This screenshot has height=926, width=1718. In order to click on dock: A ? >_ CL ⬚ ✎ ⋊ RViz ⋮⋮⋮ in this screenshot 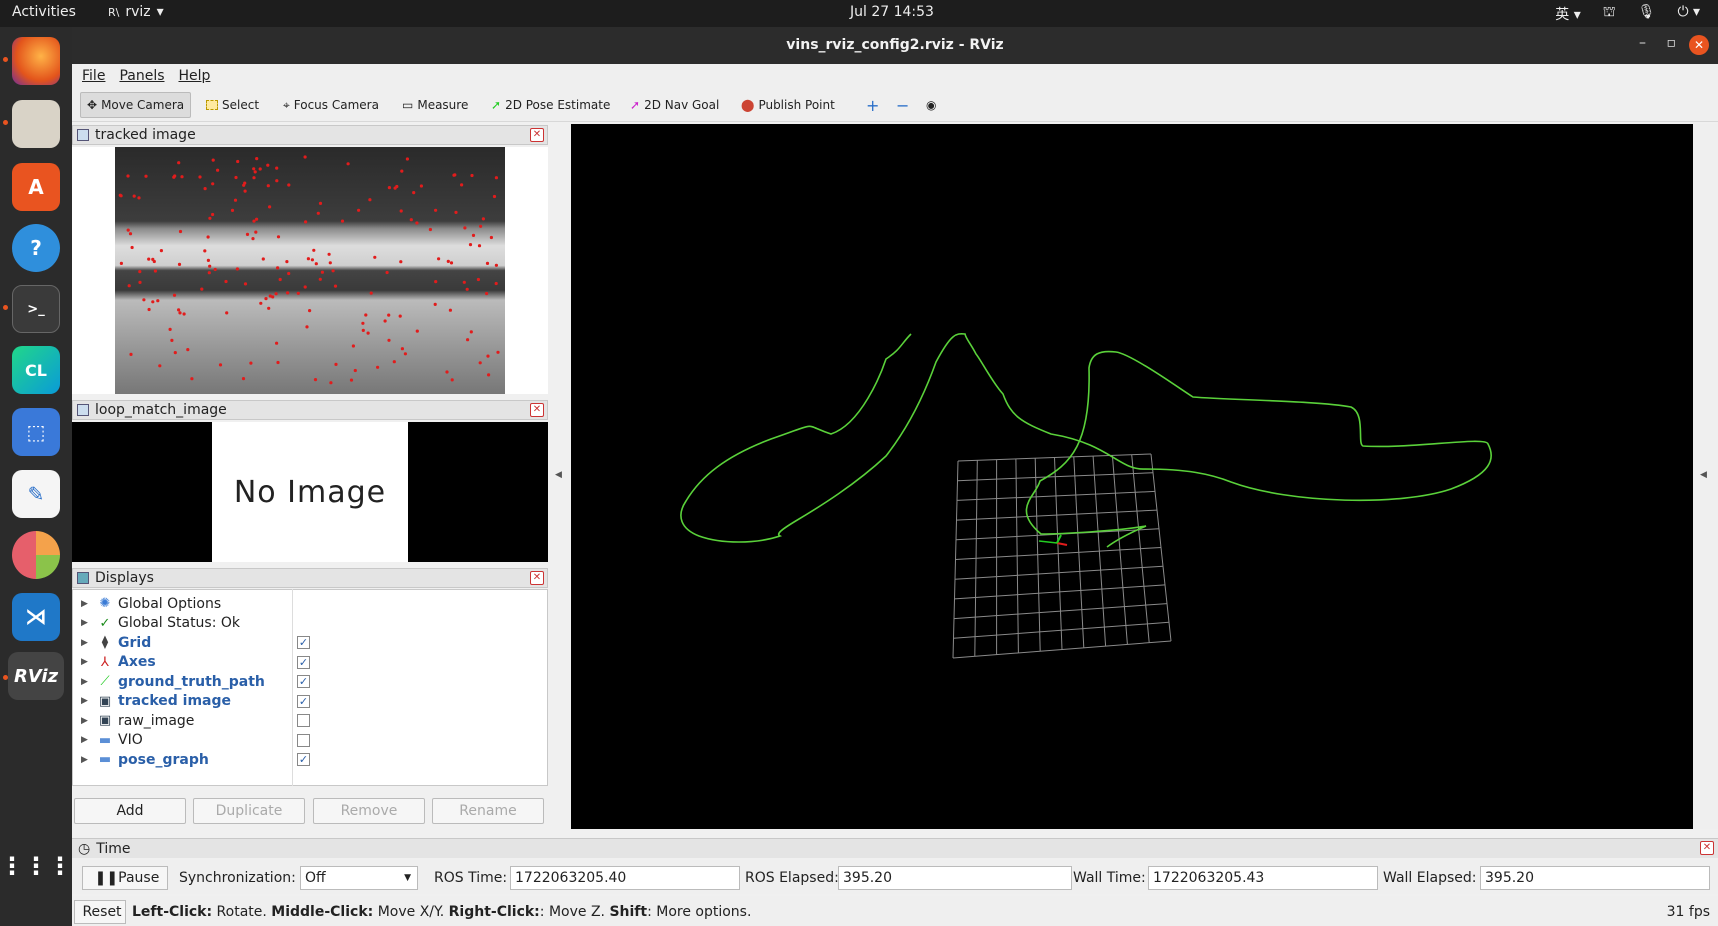, I will do `click(36, 476)`.